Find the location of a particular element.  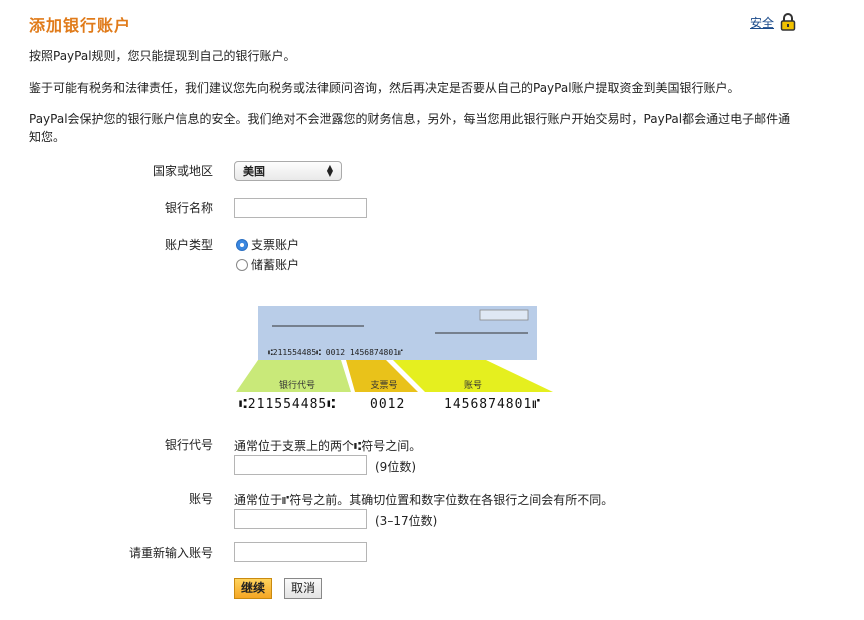

radio-savings-button is located at coordinates (242, 264).